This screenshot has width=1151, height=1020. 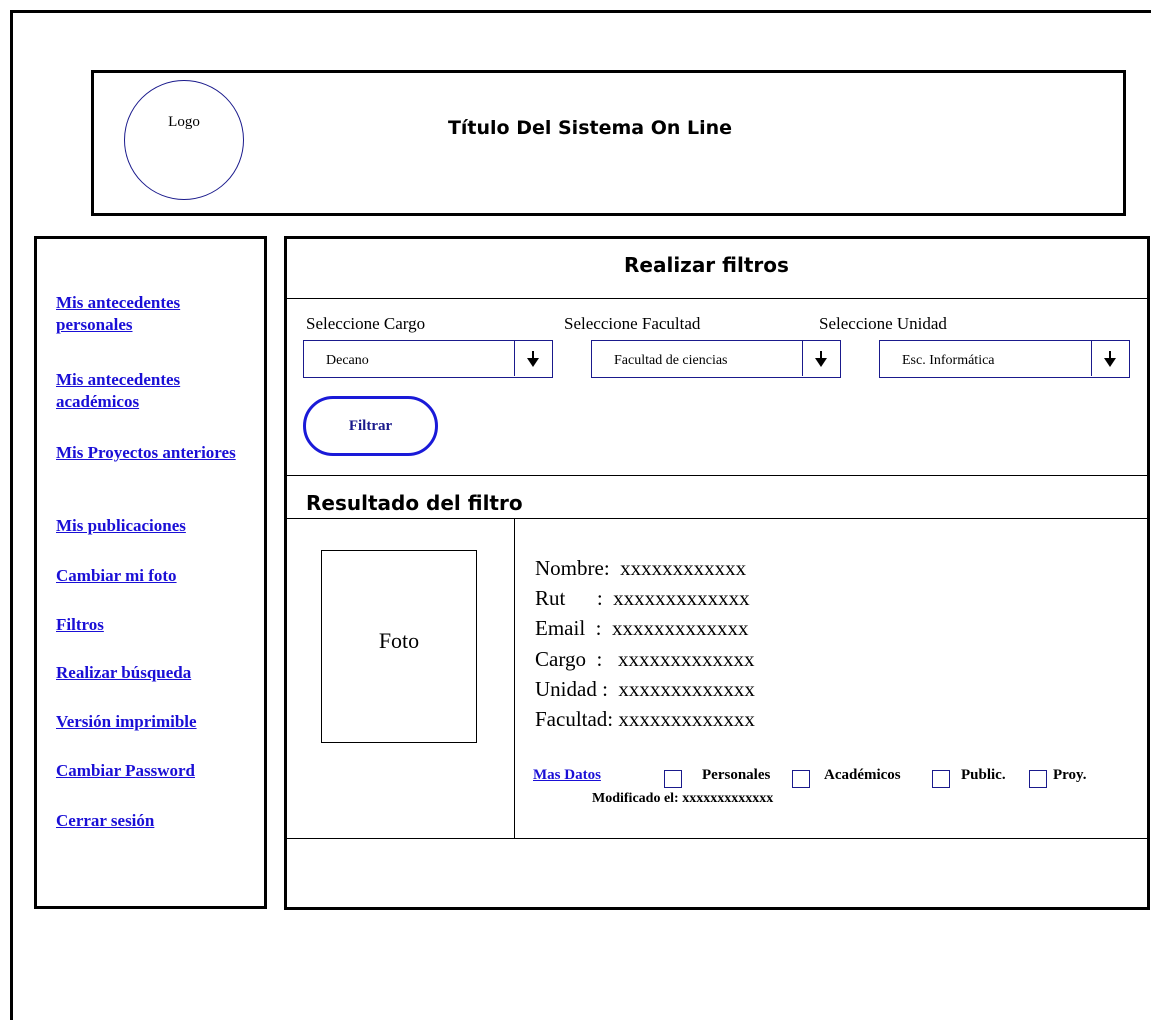 What do you see at coordinates (706, 265) in the screenshot?
I see `filters-title: Realizar filtros` at bounding box center [706, 265].